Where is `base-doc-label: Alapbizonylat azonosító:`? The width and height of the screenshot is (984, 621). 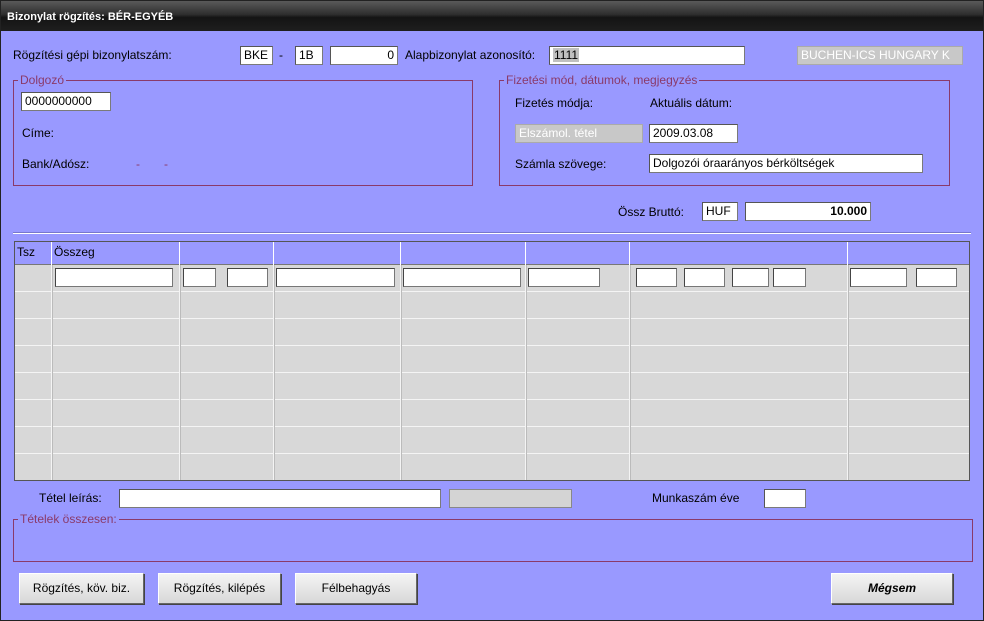 base-doc-label: Alapbizonylat azonosító: is located at coordinates (470, 55).